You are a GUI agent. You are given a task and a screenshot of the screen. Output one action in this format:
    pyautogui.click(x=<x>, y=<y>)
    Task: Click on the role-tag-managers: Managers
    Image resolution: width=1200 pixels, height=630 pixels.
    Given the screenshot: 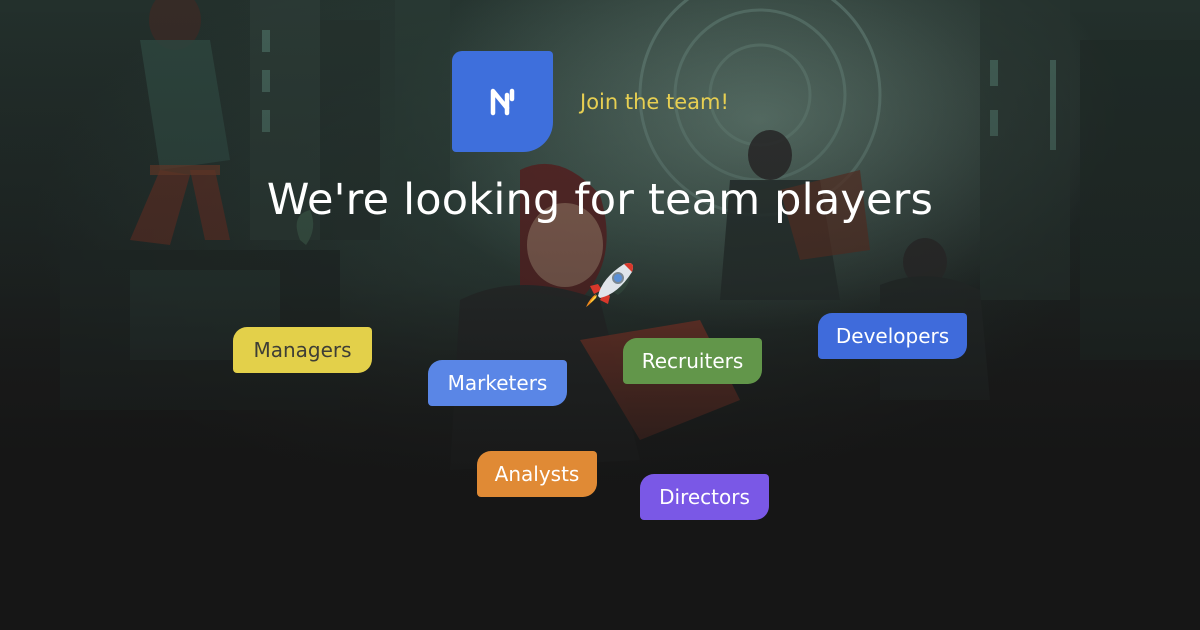 What is the action you would take?
    pyautogui.click(x=302, y=350)
    